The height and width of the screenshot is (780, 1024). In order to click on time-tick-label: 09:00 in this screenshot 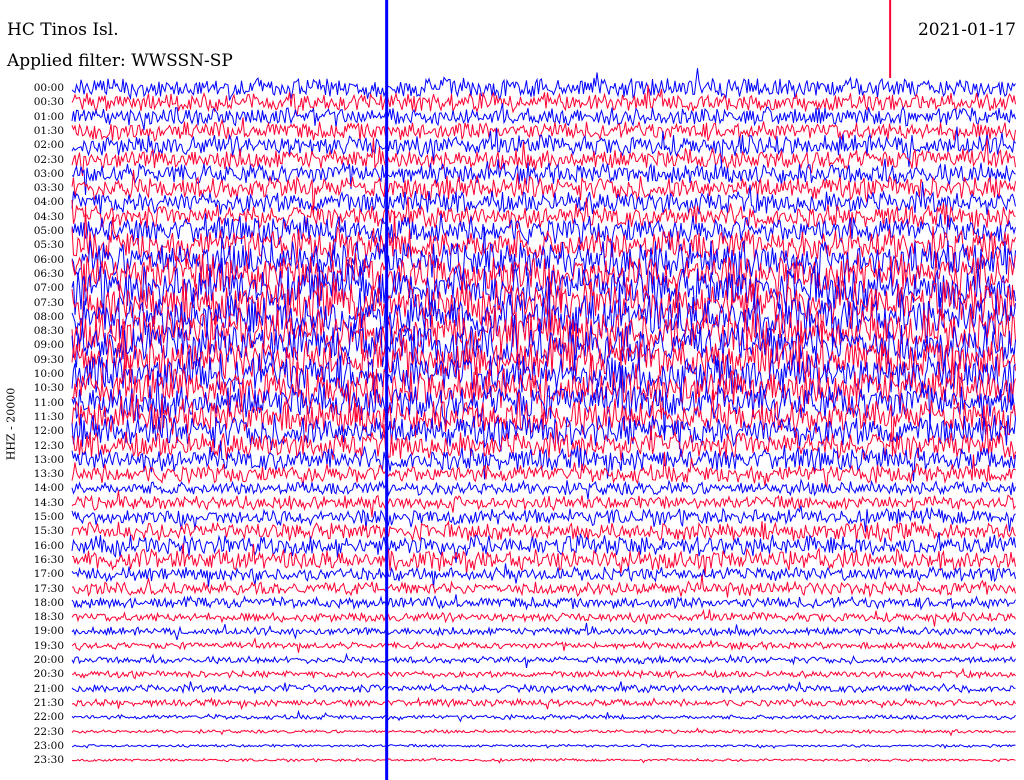, I will do `click(48, 345)`.